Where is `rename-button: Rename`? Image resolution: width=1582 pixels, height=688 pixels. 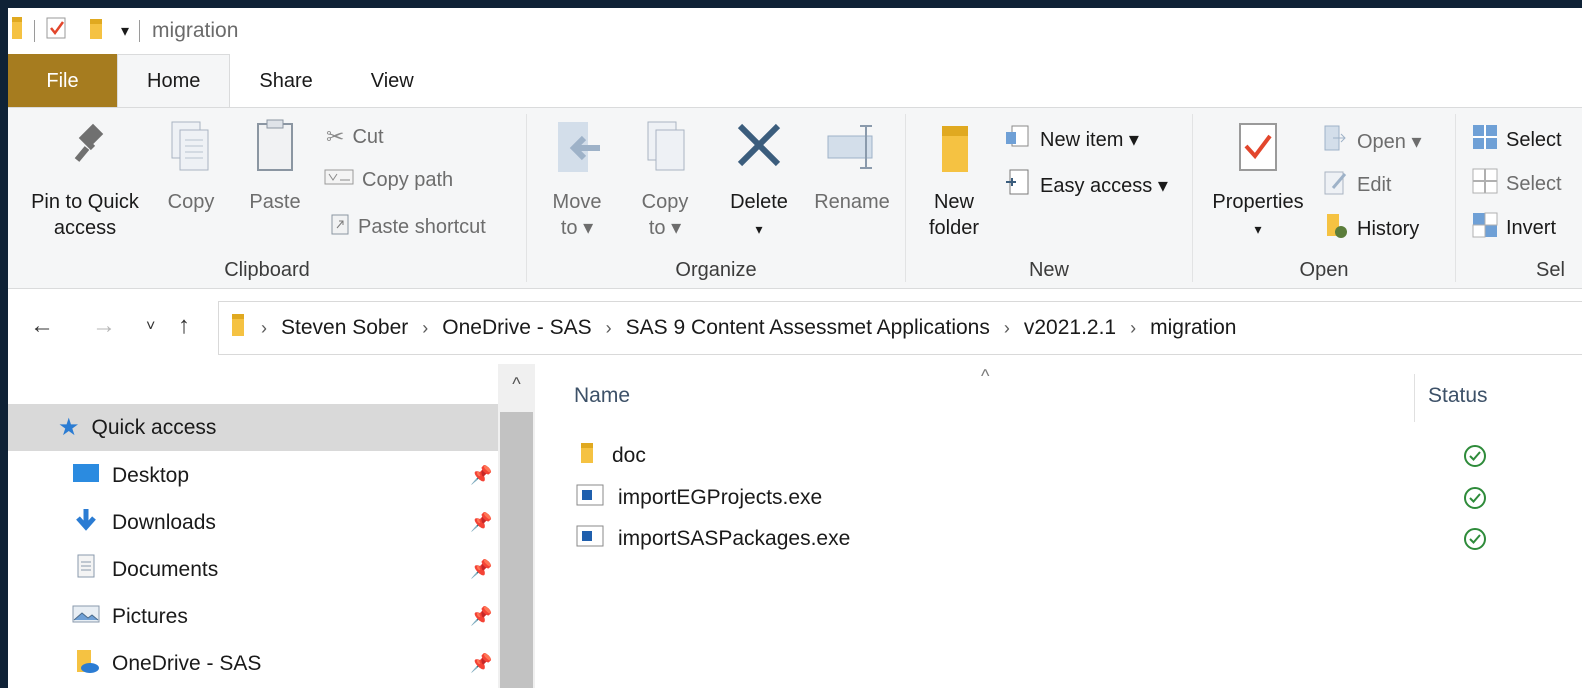
rename-button: Rename is located at coordinates (852, 166).